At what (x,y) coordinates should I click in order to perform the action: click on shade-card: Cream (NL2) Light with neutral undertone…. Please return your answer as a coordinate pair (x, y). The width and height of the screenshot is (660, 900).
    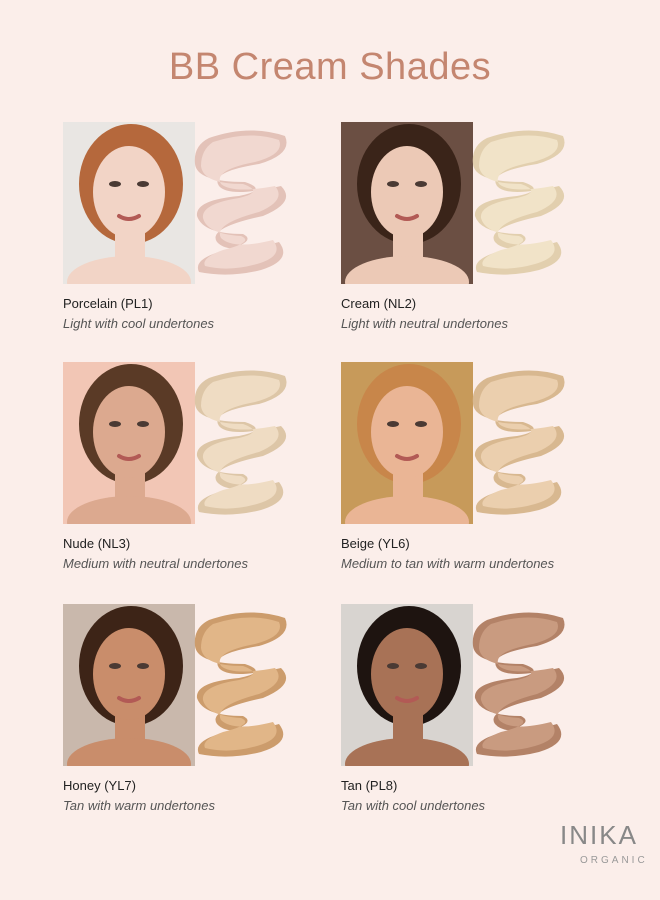
    Looking at the image, I should click on (461, 227).